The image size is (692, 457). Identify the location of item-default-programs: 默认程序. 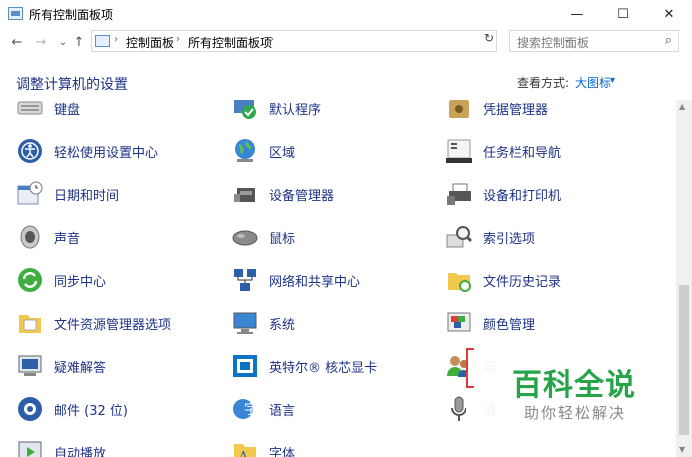
(331, 112).